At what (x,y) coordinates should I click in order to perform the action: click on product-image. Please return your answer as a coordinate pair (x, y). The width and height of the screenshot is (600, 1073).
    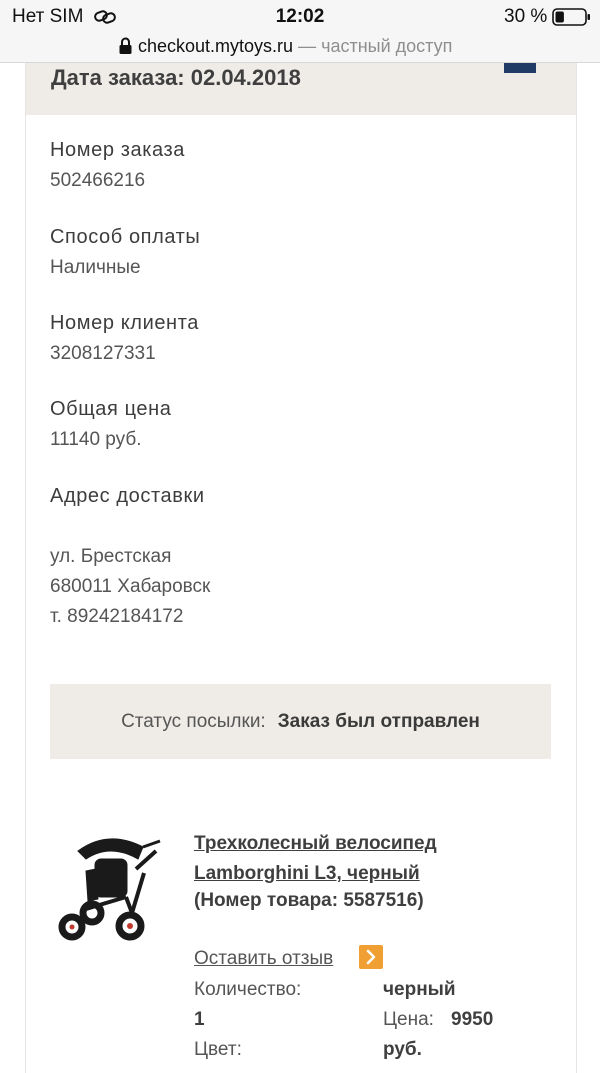
    Looking at the image, I should click on (109, 888).